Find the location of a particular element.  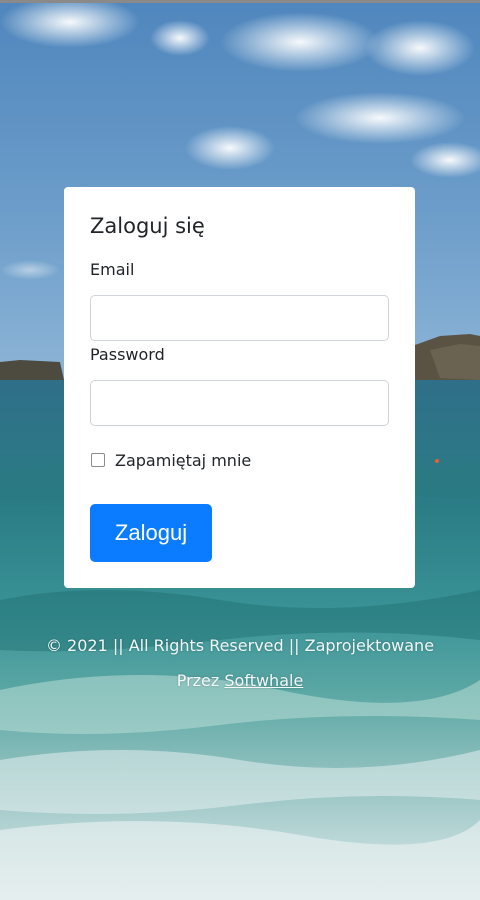

login-title: Zaloguj się is located at coordinates (147, 226).